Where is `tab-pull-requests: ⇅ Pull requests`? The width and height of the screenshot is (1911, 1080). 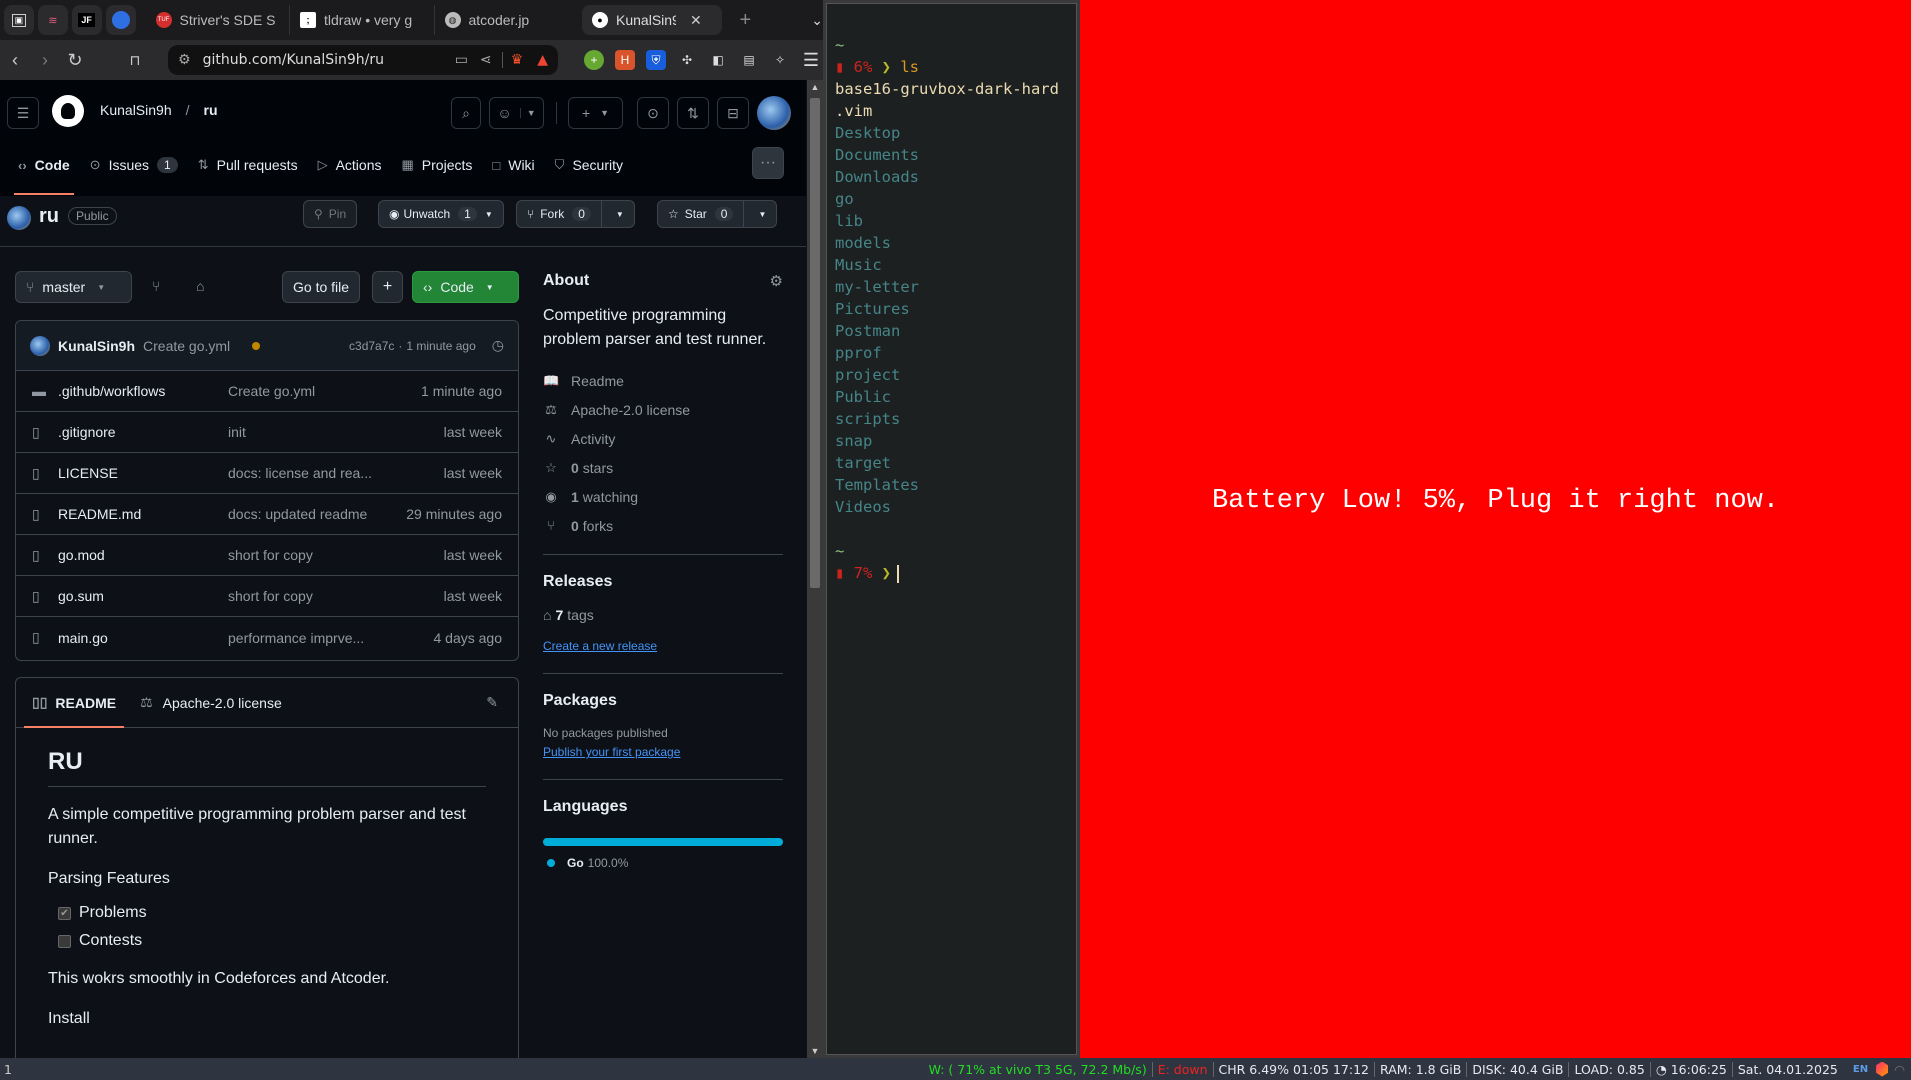 tab-pull-requests: ⇅ Pull requests is located at coordinates (248, 165).